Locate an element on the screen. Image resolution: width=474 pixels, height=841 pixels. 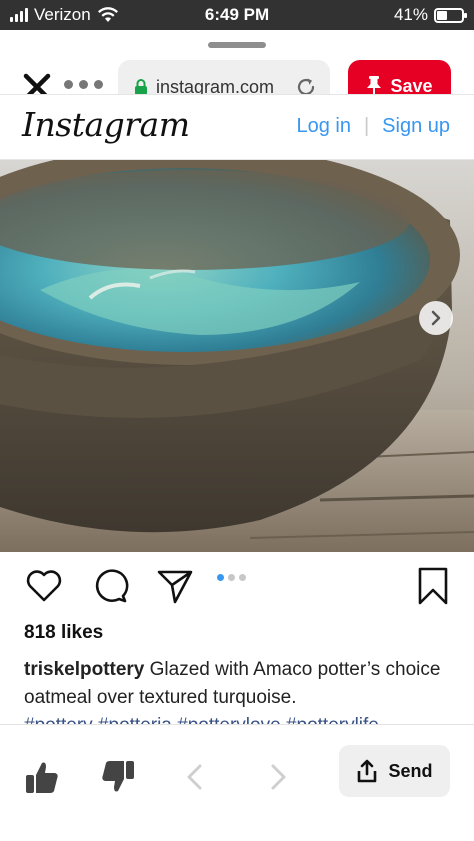
likes-count: 818 likes is located at coordinates (63, 633).